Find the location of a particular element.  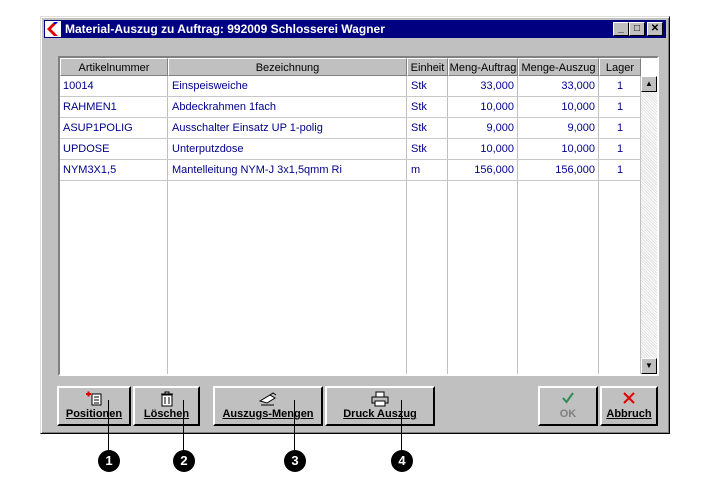

x-icon is located at coordinates (629, 399).